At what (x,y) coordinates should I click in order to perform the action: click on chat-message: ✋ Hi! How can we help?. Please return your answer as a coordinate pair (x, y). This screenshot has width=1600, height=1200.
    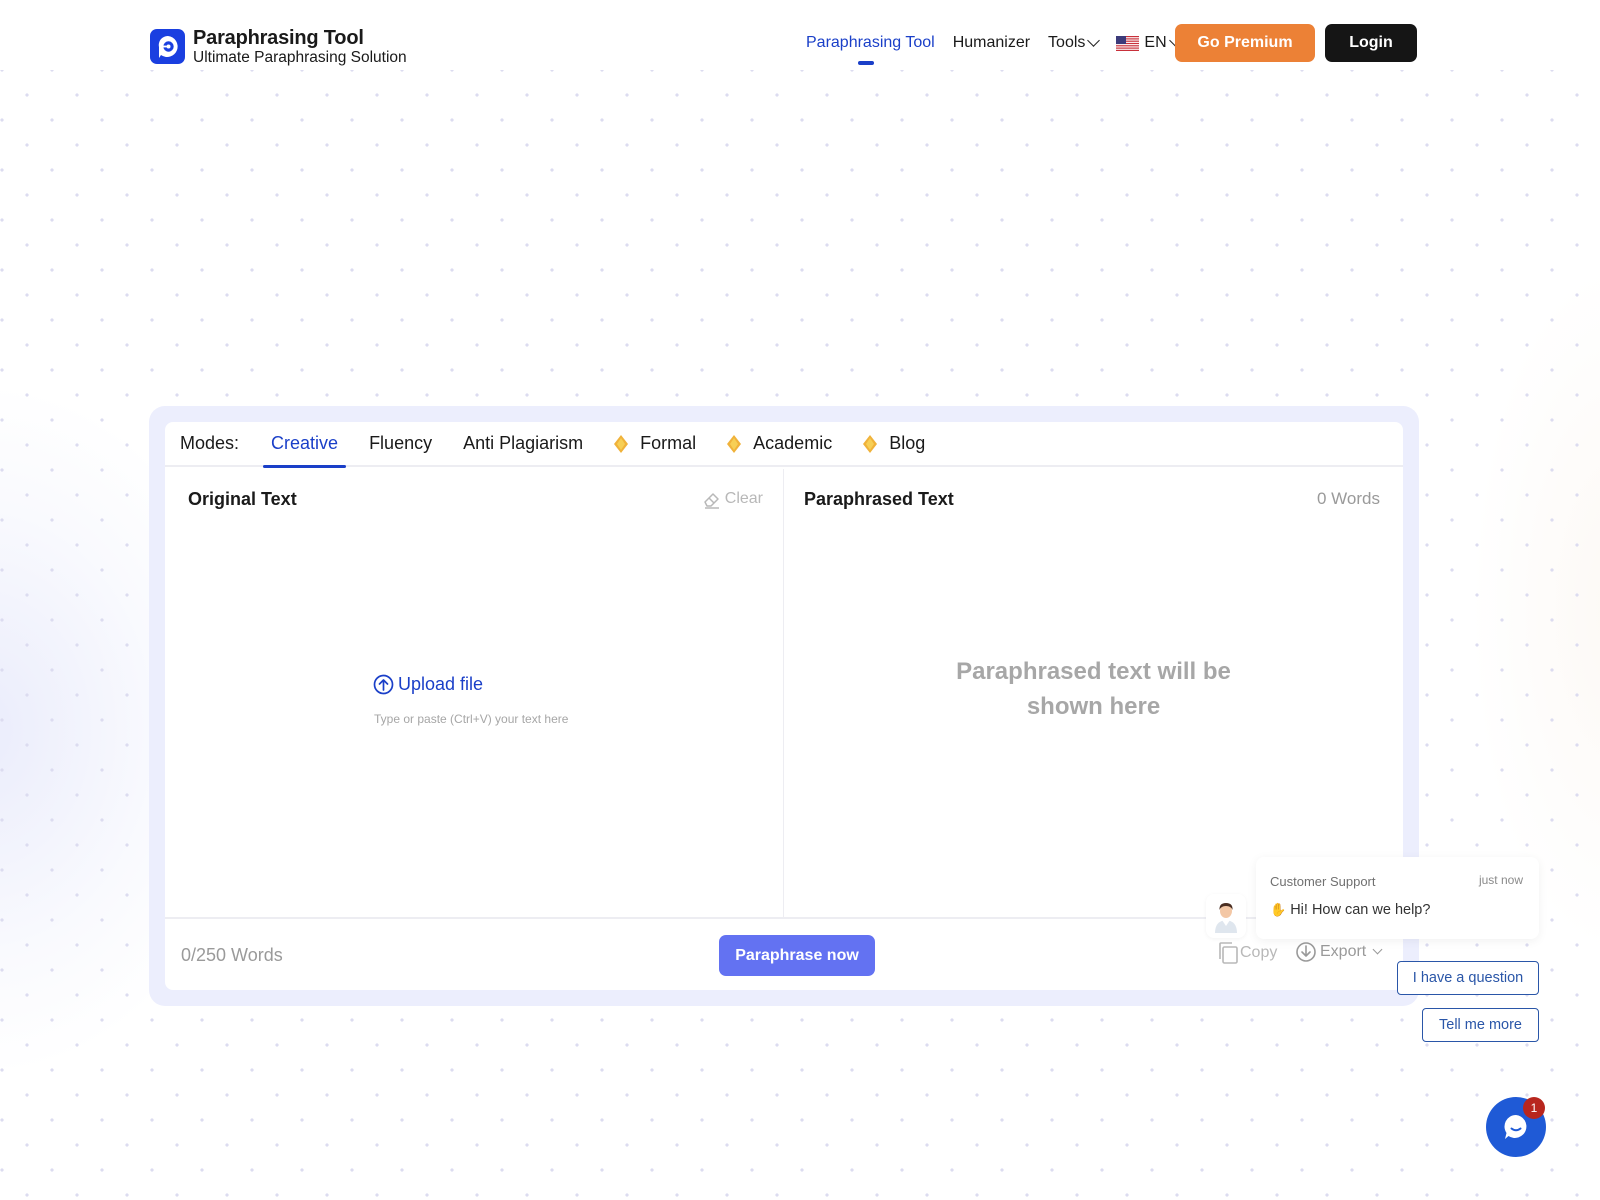
    Looking at the image, I should click on (1350, 910).